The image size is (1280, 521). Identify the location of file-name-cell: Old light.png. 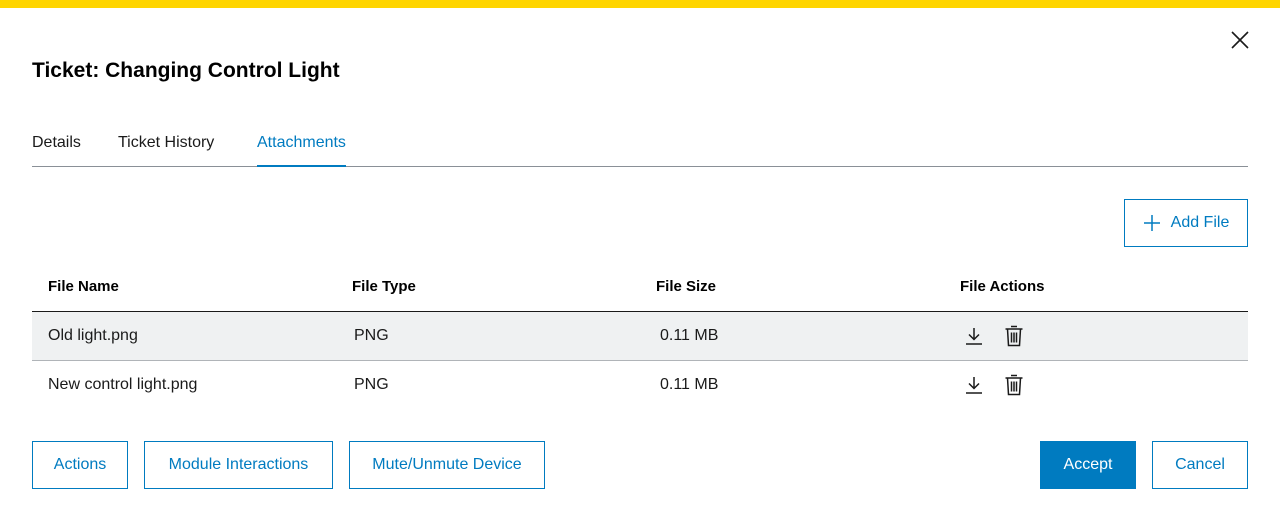
(93, 335).